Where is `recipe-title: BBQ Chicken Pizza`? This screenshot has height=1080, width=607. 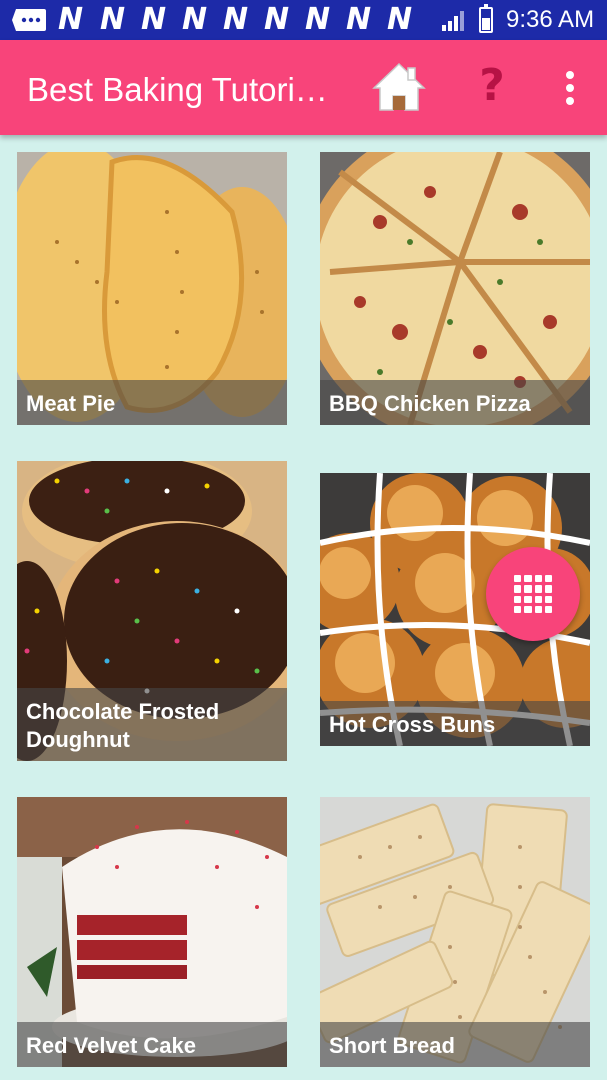 recipe-title: BBQ Chicken Pizza is located at coordinates (455, 402).